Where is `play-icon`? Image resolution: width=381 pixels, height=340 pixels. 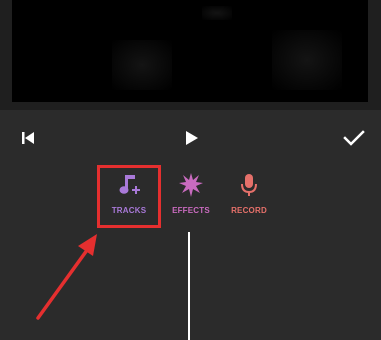 play-icon is located at coordinates (192, 138).